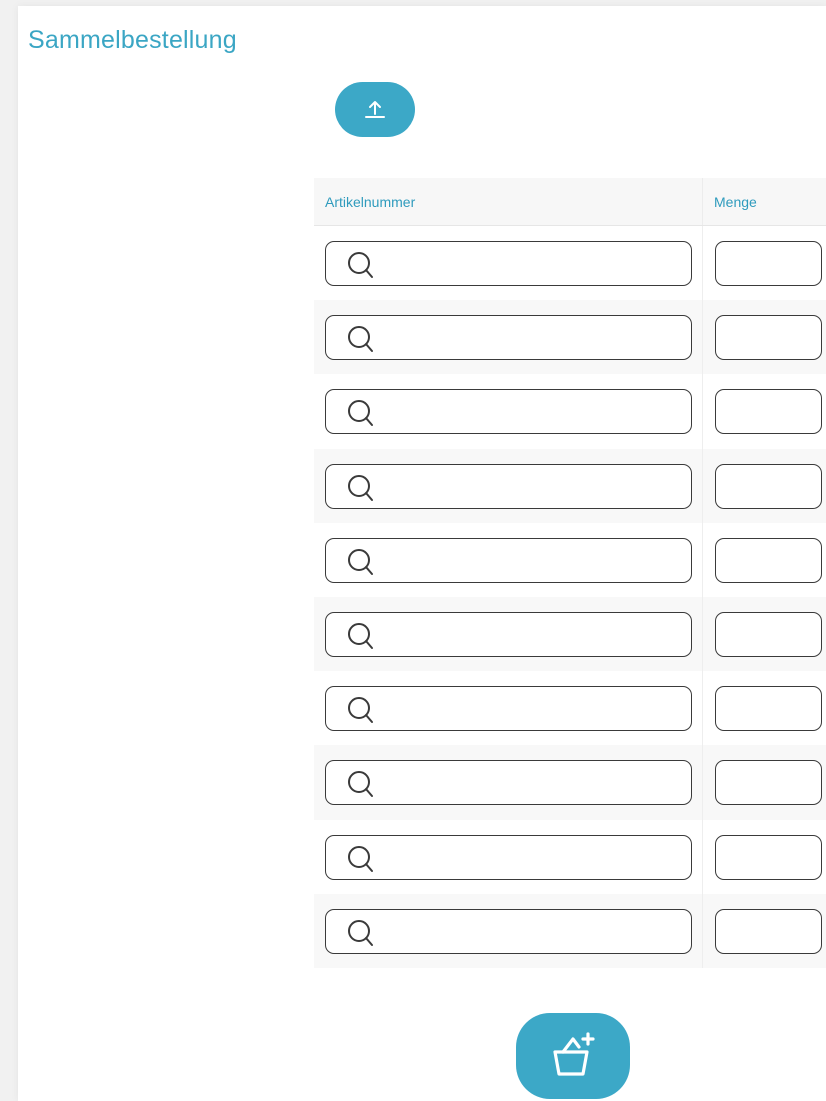 The image size is (826, 1101). I want to click on upload-icon, so click(375, 109).